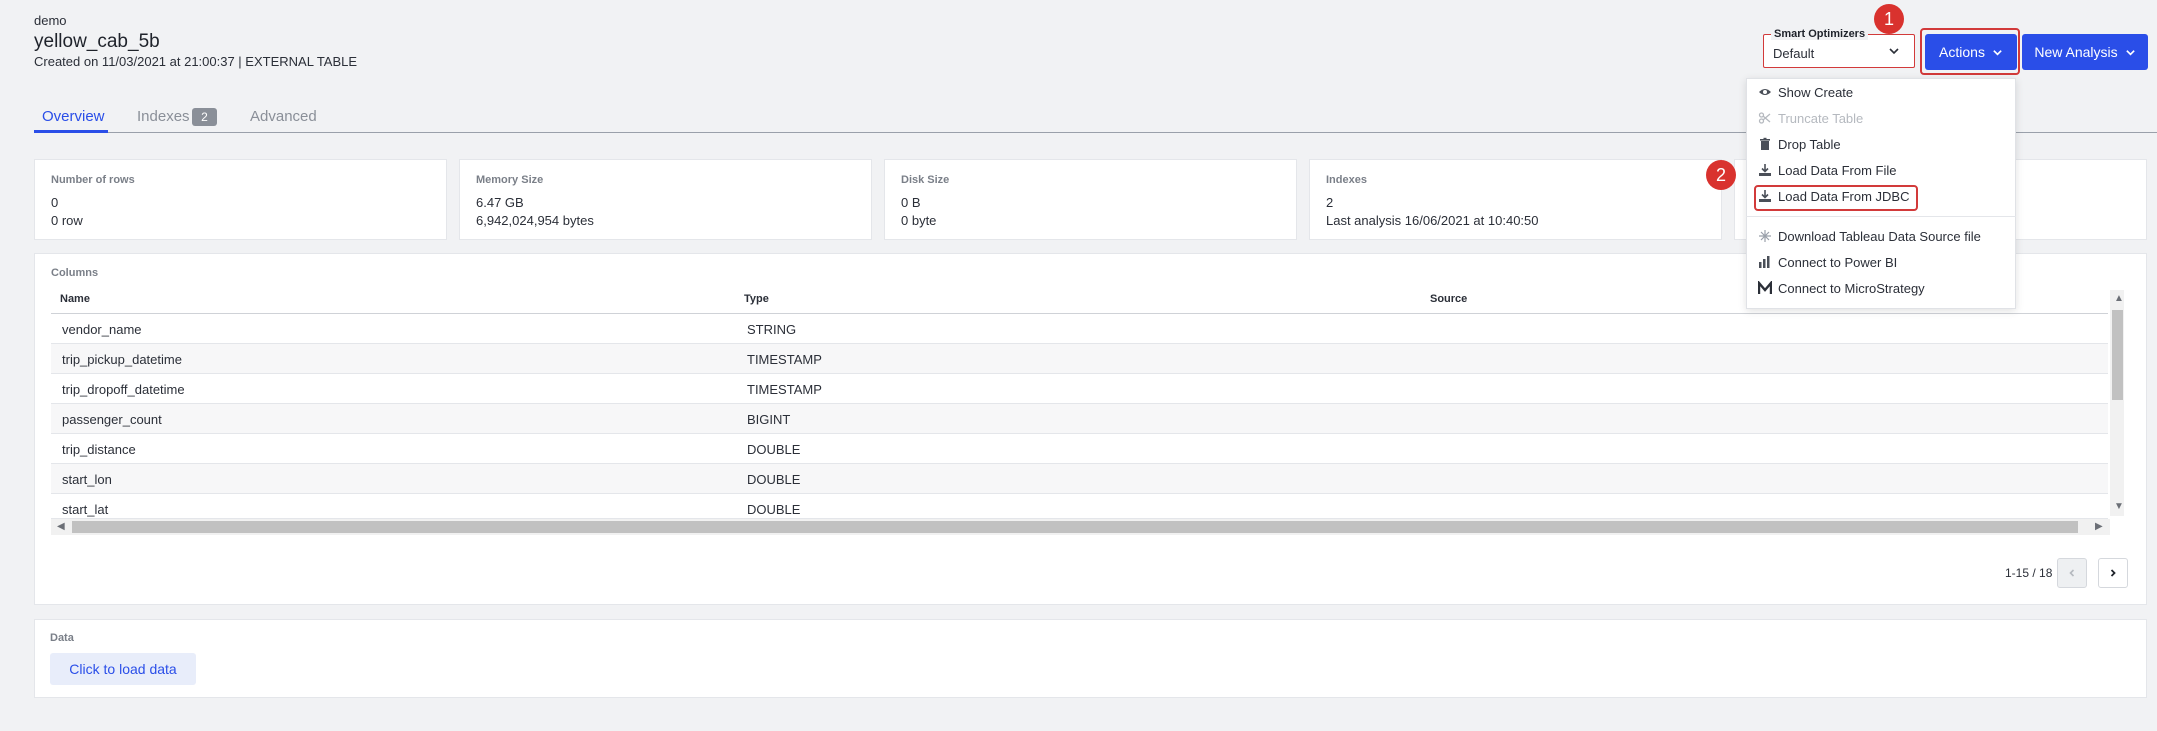 This screenshot has height=731, width=2157. What do you see at coordinates (1765, 92) in the screenshot?
I see `eye-icon` at bounding box center [1765, 92].